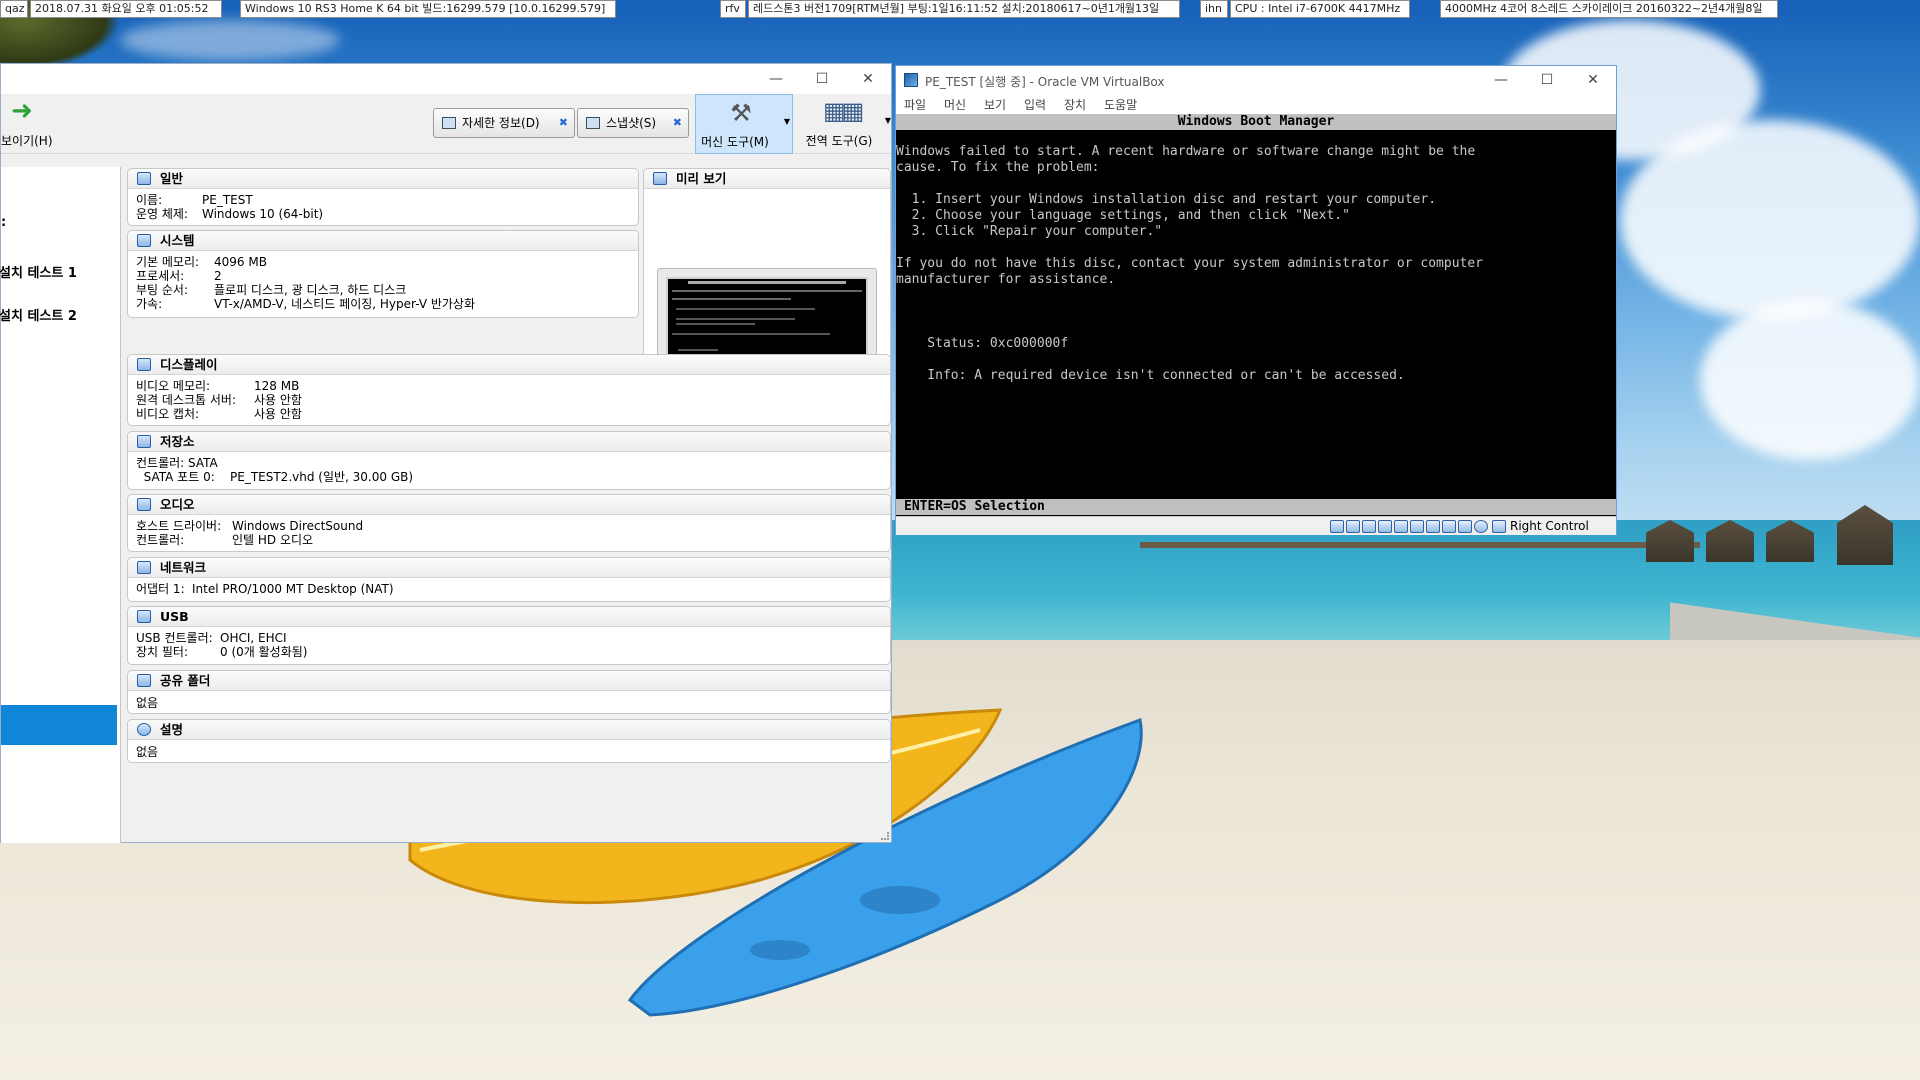 This screenshot has height=1080, width=1920. Describe the element at coordinates (509, 730) in the screenshot. I see `section-header: 설명` at that location.